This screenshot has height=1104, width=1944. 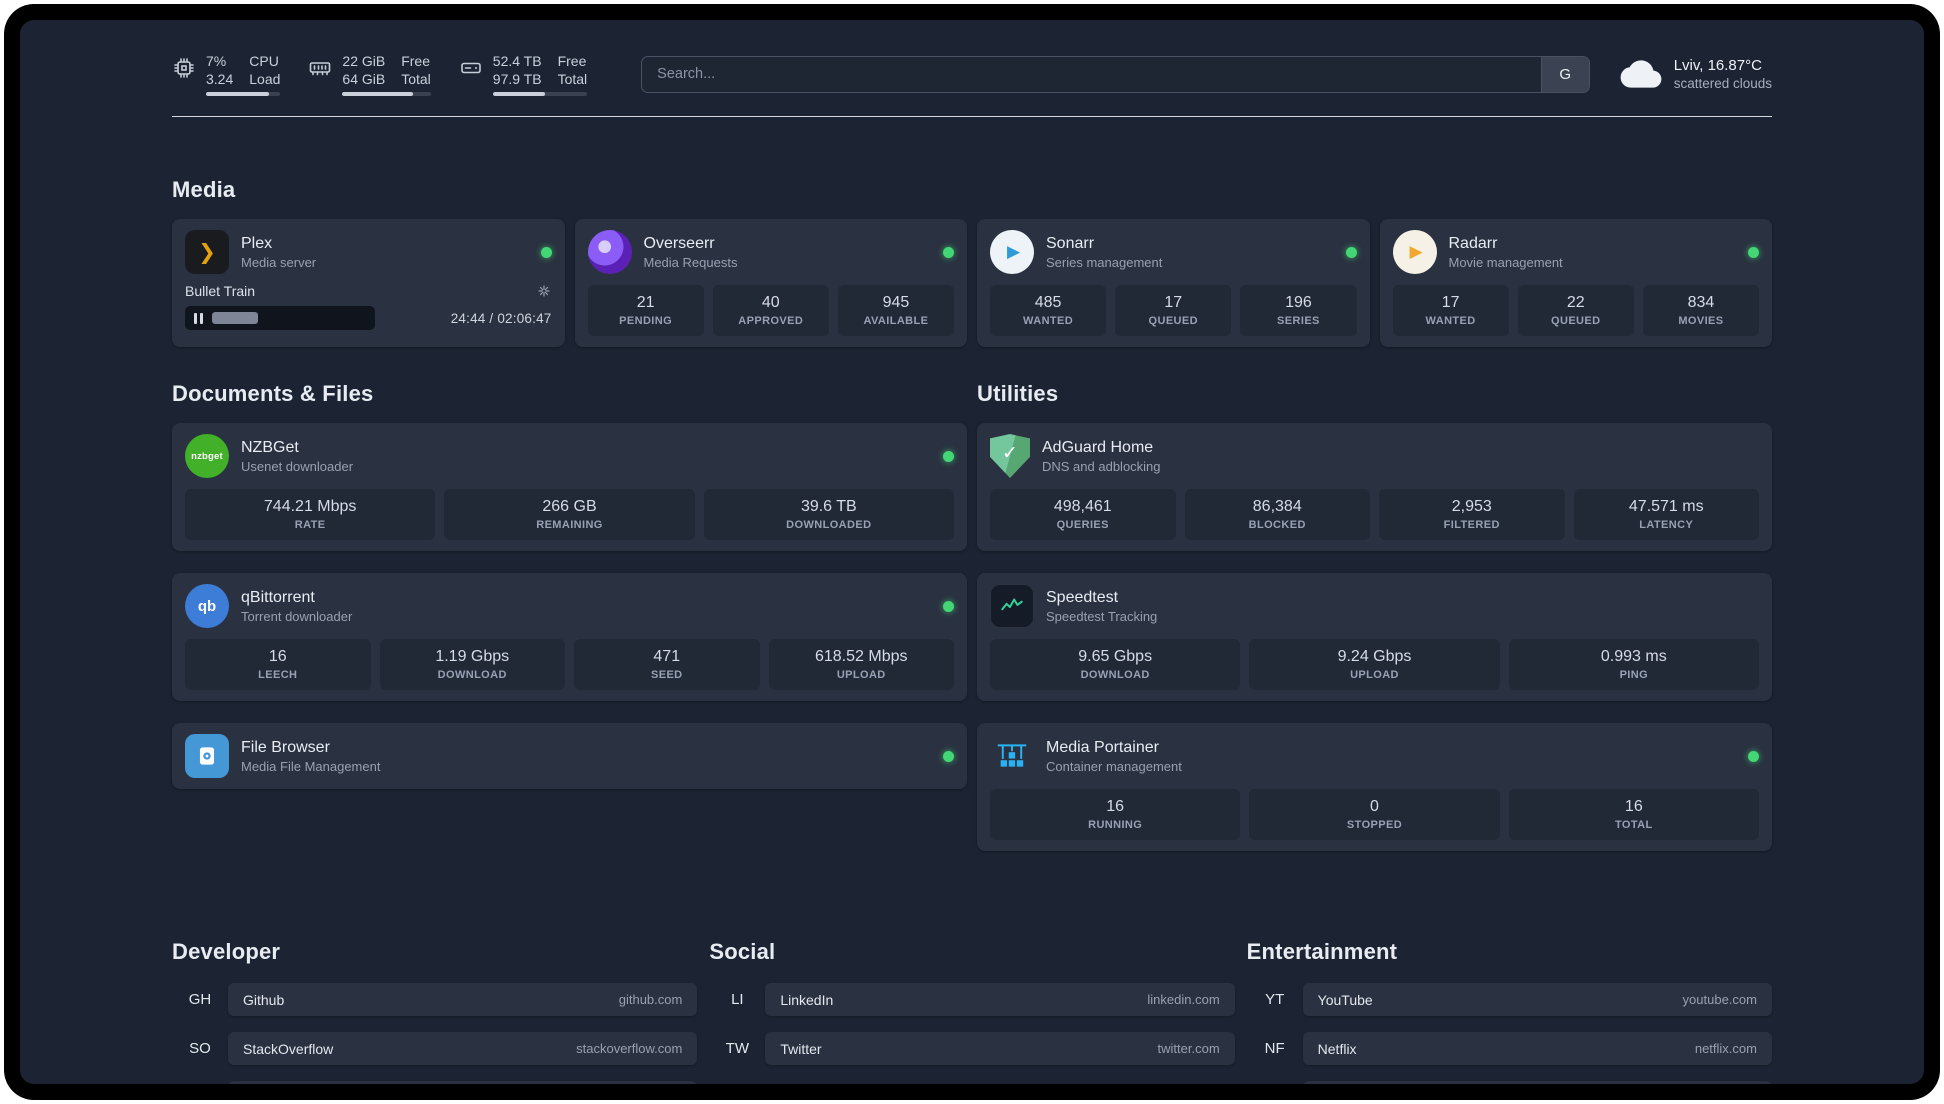 I want to click on bookmark-reddit: RE Reddit reddit.com, so click(x=1509, y=1082).